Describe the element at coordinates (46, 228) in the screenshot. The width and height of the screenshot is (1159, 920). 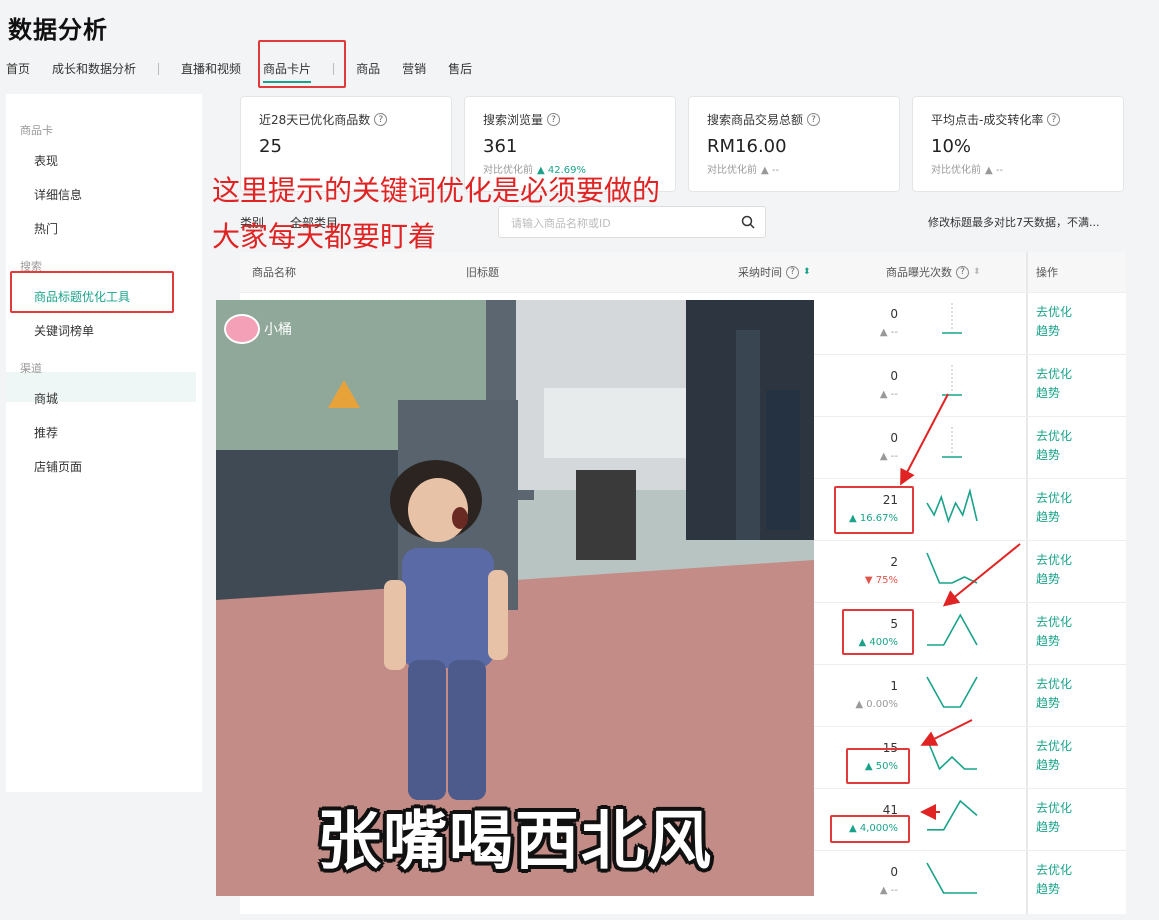
I see `sidebar-item-hot: 热门` at that location.